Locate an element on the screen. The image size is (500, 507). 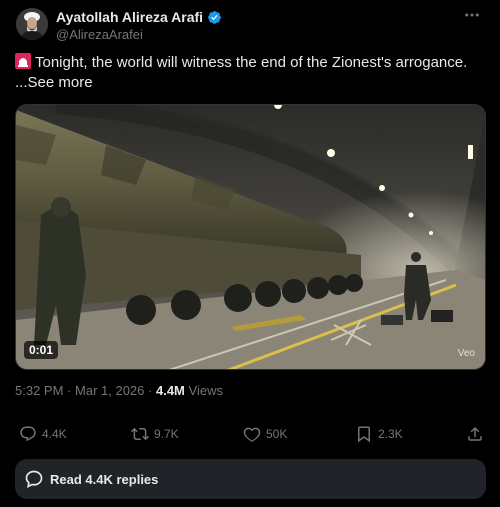
read-replies-label: Read 4.4K replies is located at coordinates (104, 479).